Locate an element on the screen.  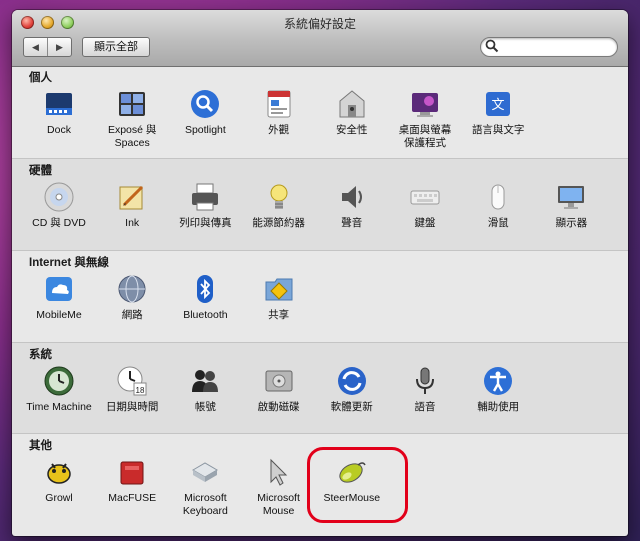
pref-pane-label: 外觀 is located at coordinates (279, 130).